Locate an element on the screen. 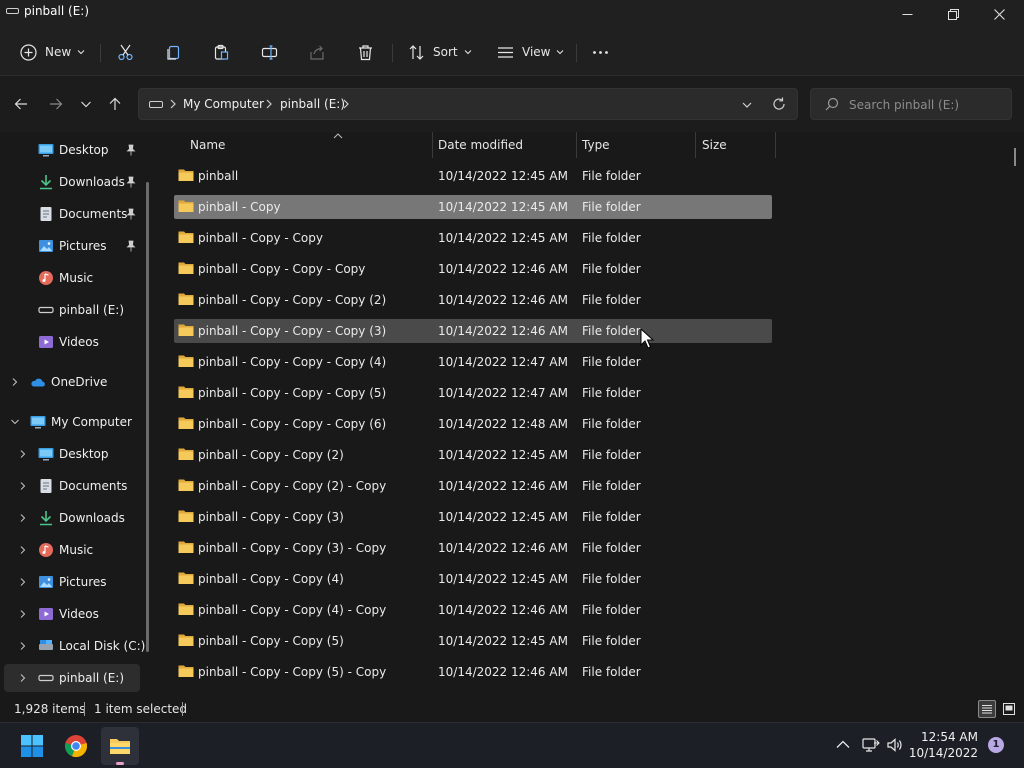 The image size is (1024, 768). minimize-button is located at coordinates (907, 14).